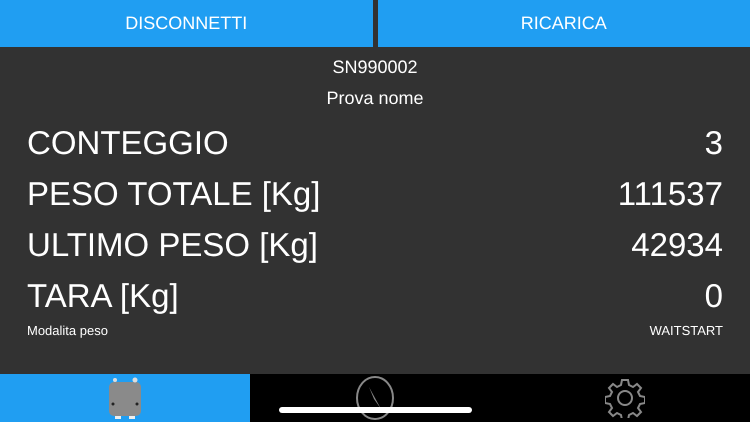  What do you see at coordinates (375, 98) in the screenshot?
I see `device-name: Prova nome` at bounding box center [375, 98].